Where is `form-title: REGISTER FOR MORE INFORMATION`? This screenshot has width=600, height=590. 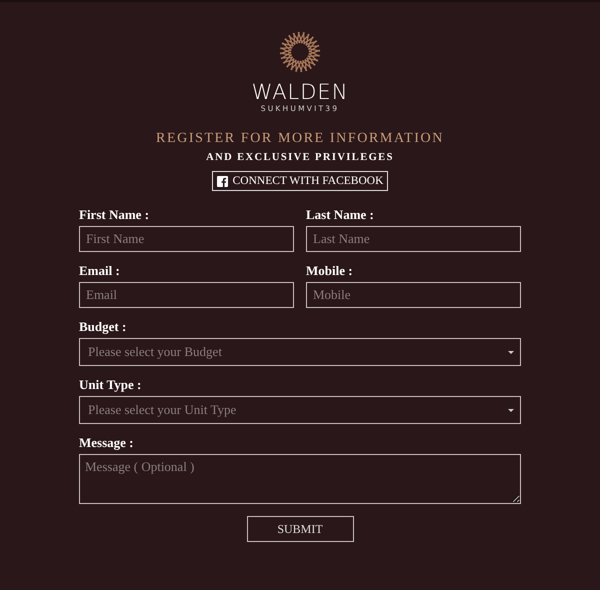
form-title: REGISTER FOR MORE INFORMATION is located at coordinates (300, 139).